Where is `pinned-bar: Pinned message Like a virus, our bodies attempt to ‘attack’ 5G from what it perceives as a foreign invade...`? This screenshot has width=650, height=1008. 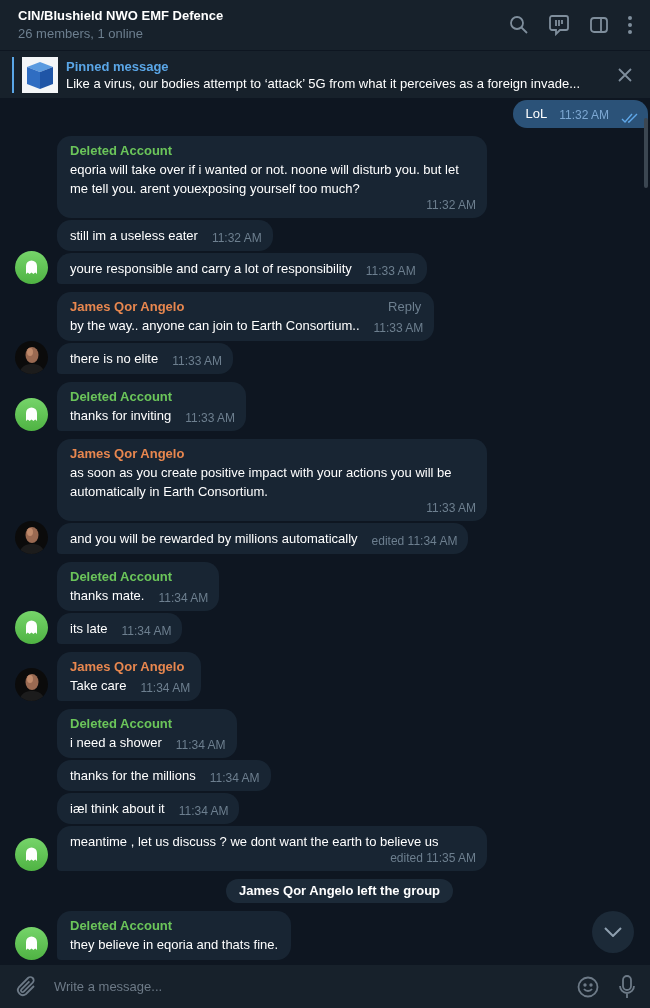 pinned-bar: Pinned message Like a virus, our bodies attempt to ‘attack’ 5G from what it perceives as a foreign invade... is located at coordinates (325, 74).